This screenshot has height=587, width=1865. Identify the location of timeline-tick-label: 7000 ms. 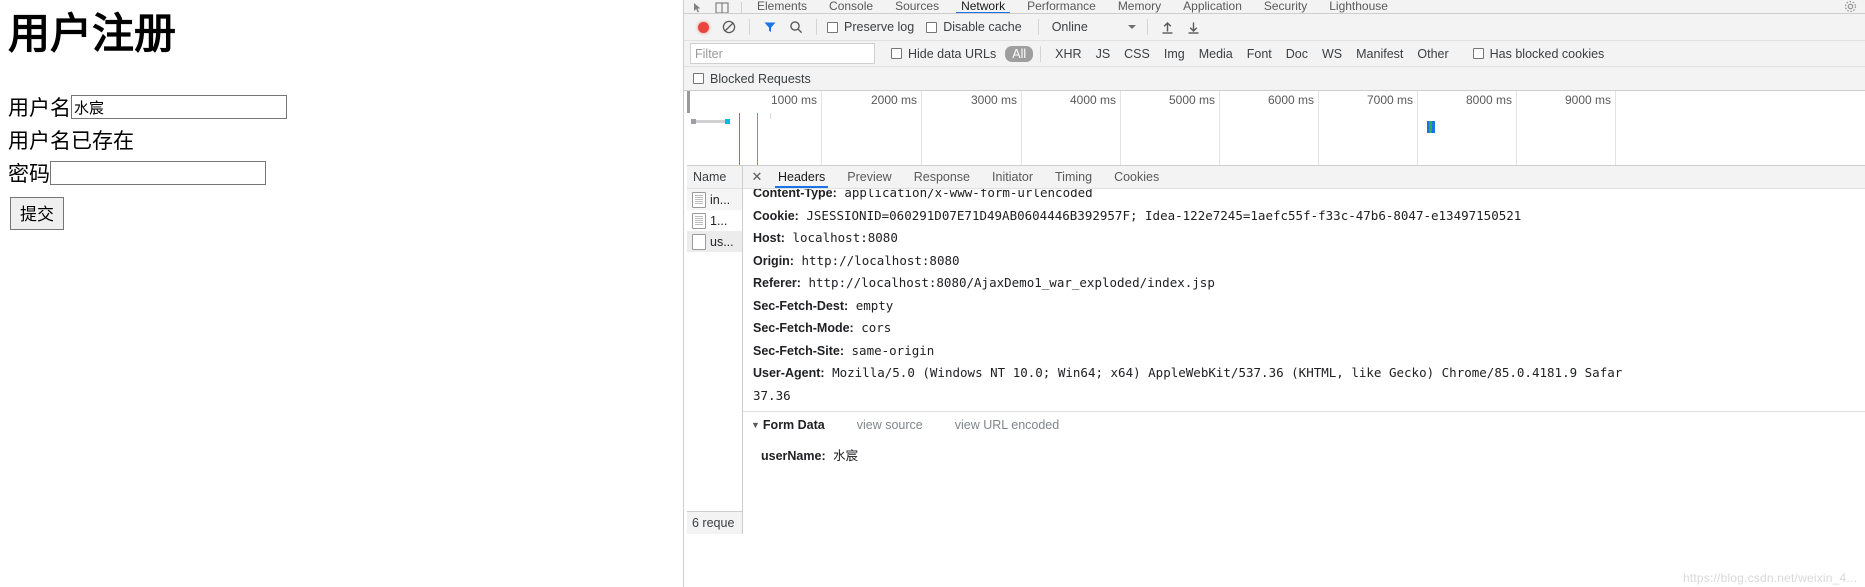
(1389, 100).